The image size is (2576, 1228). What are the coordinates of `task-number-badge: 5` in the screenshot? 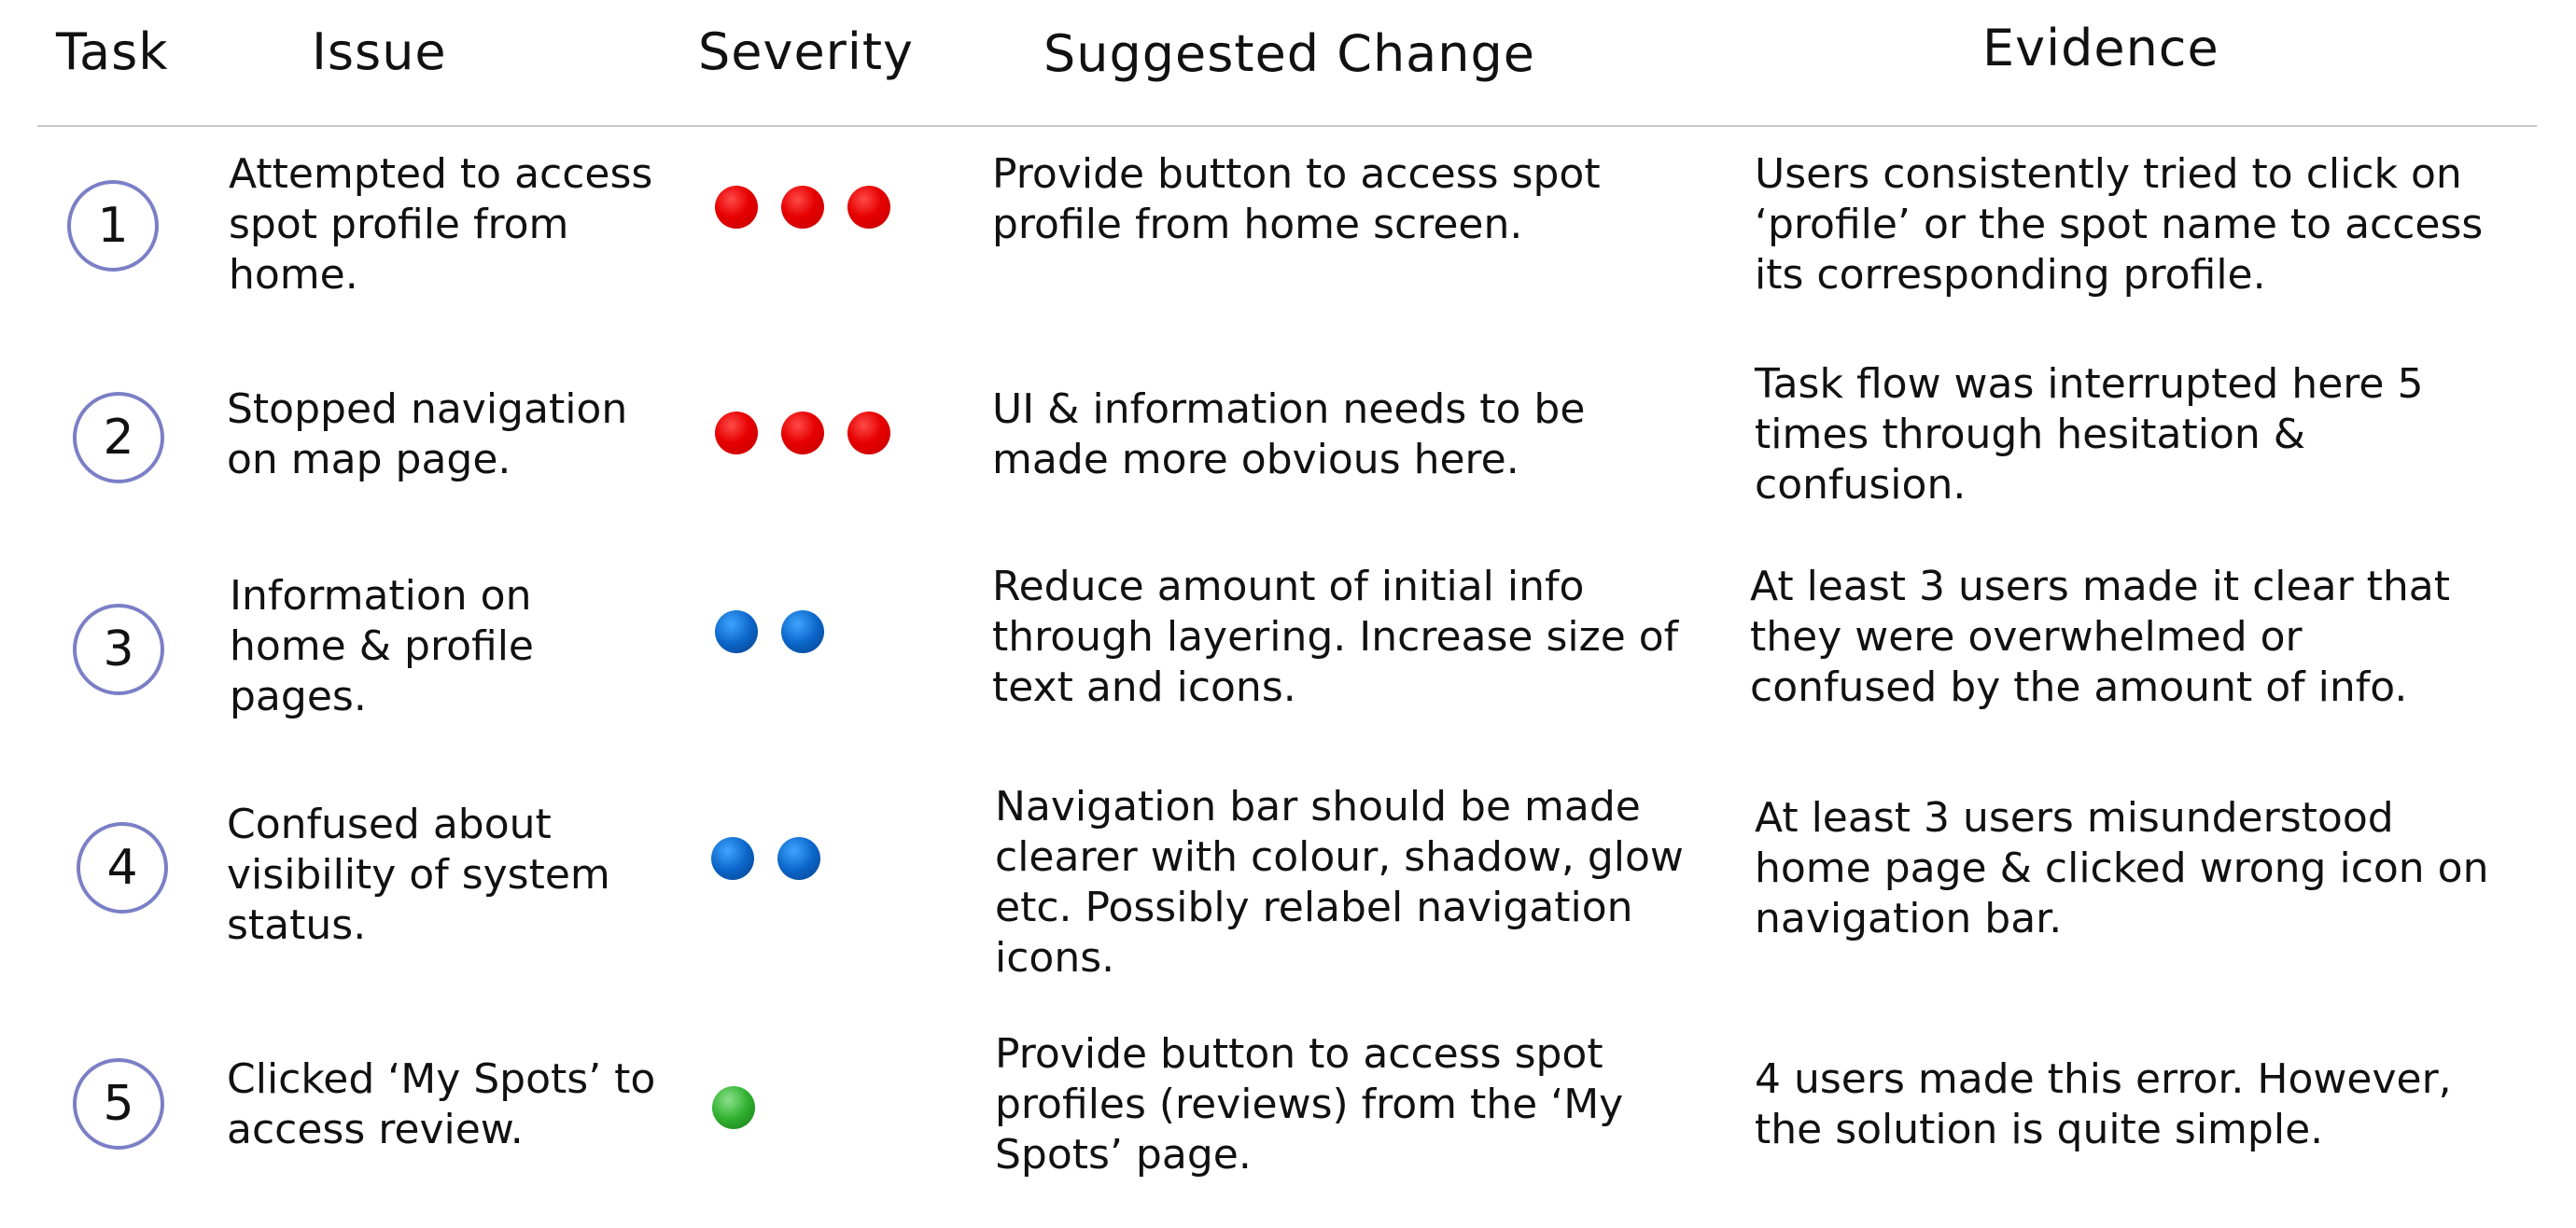 It's located at (118, 1104).